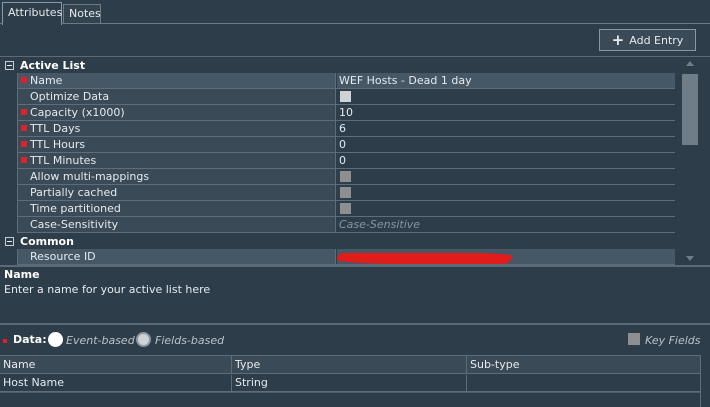 This screenshot has width=710, height=407. Describe the element at coordinates (355, 12) in the screenshot. I see `tab-bar: Attributes Notes` at that location.